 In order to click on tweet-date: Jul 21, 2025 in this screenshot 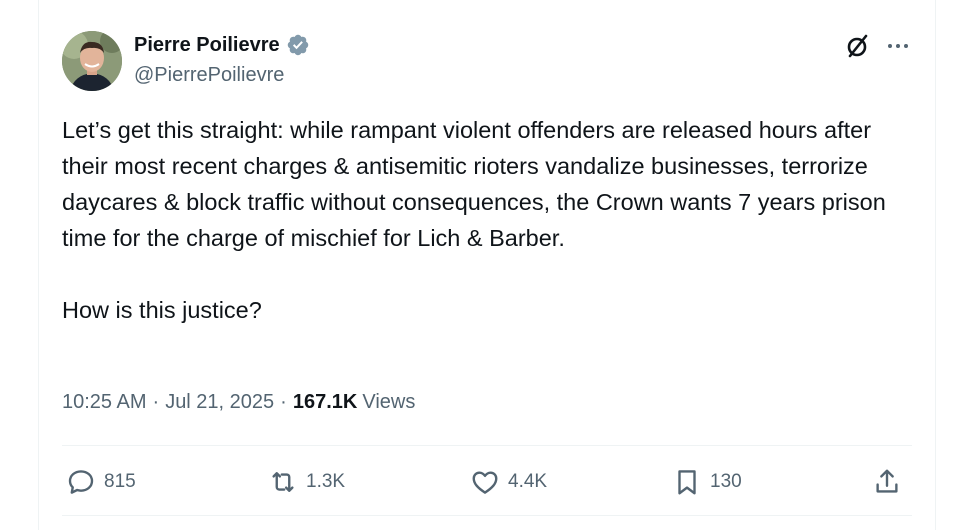, I will do `click(219, 402)`.